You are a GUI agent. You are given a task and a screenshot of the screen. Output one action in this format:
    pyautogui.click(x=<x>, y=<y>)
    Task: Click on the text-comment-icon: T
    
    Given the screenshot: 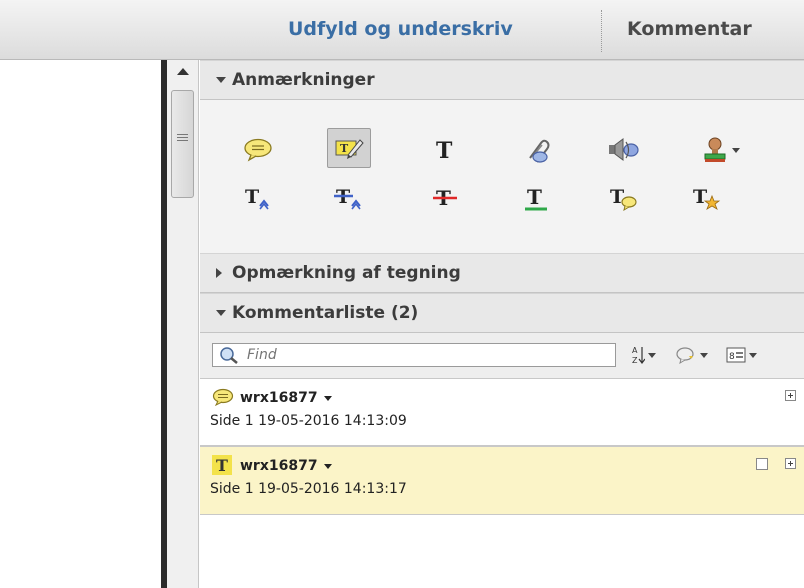 What is the action you would take?
    pyautogui.click(x=623, y=198)
    